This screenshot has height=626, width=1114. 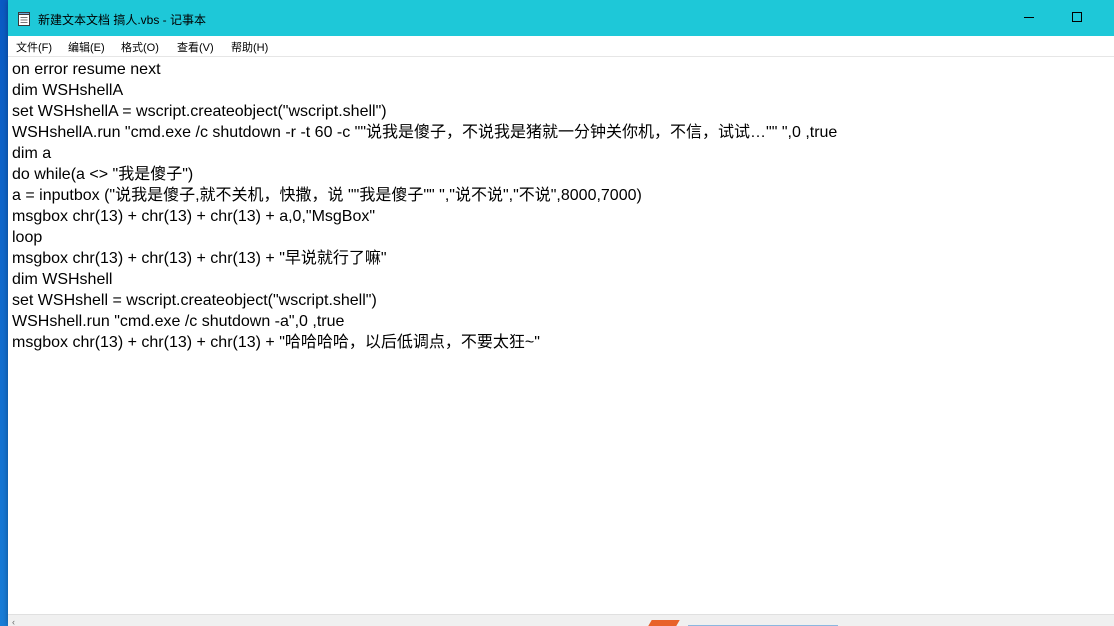 I want to click on code-line: dim WSHshellA, so click(x=68, y=90).